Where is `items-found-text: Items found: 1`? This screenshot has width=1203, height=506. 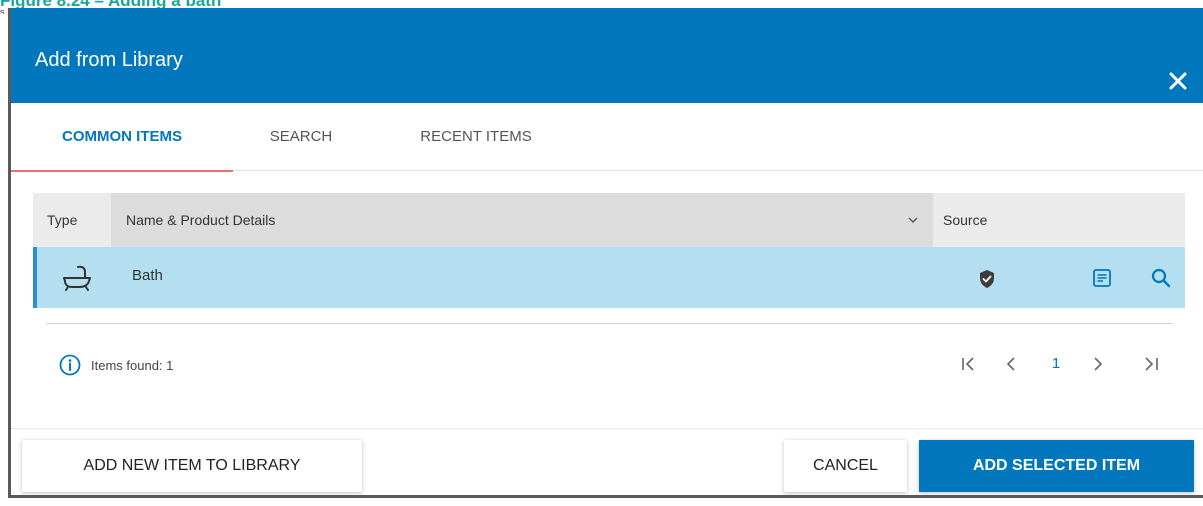 items-found-text: Items found: 1 is located at coordinates (132, 365).